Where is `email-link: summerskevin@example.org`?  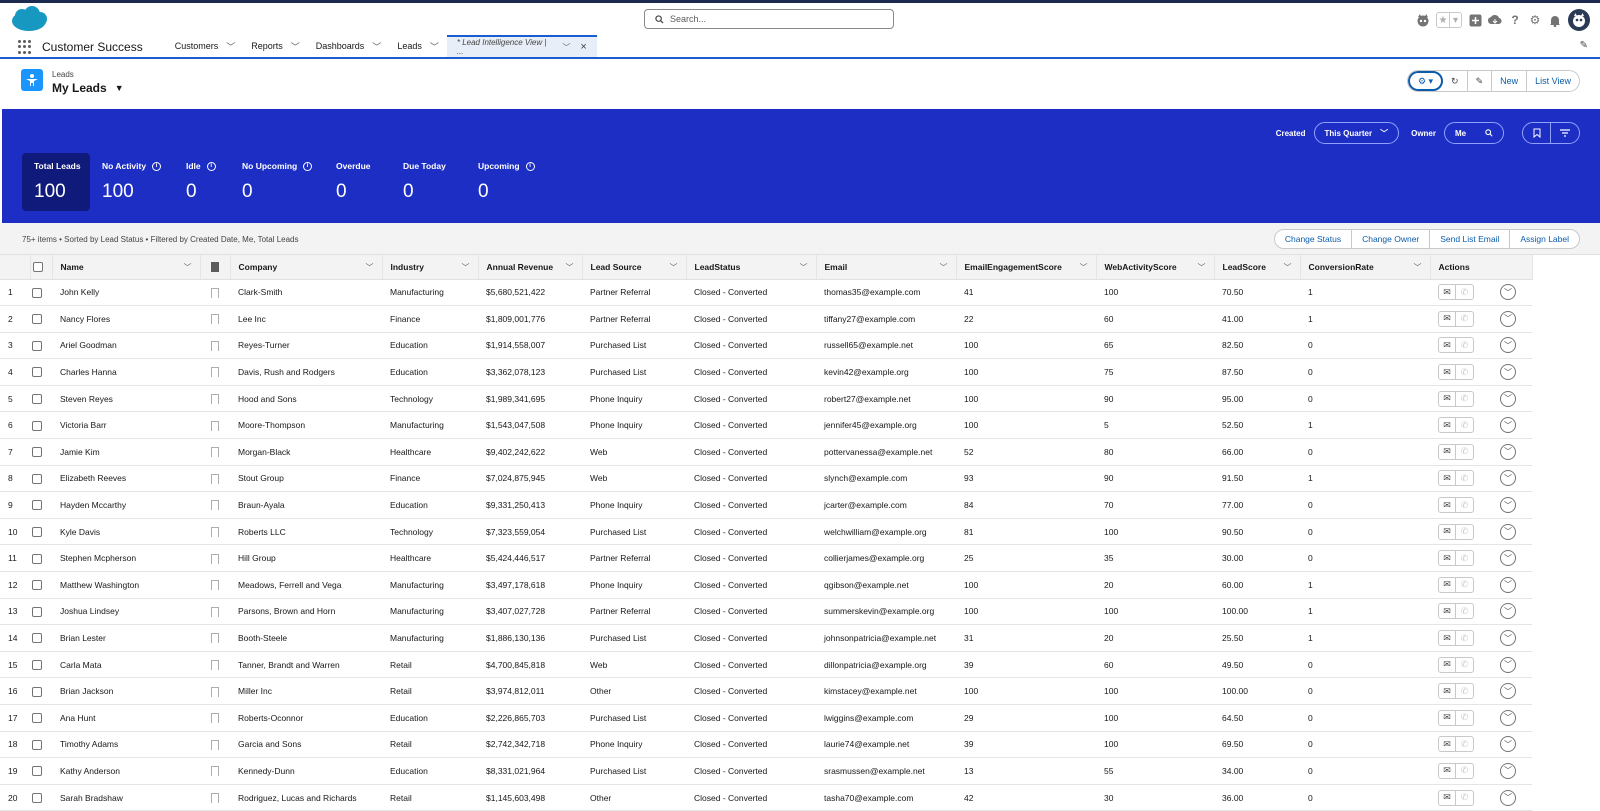
email-link: summerskevin@example.org is located at coordinates (886, 612).